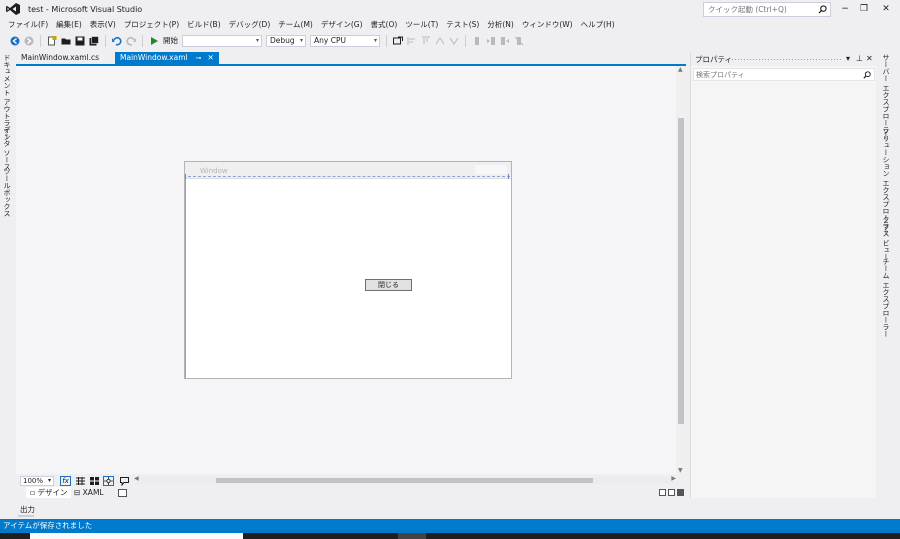  What do you see at coordinates (122, 493) in the screenshot?
I see `swap-panes-icon` at bounding box center [122, 493].